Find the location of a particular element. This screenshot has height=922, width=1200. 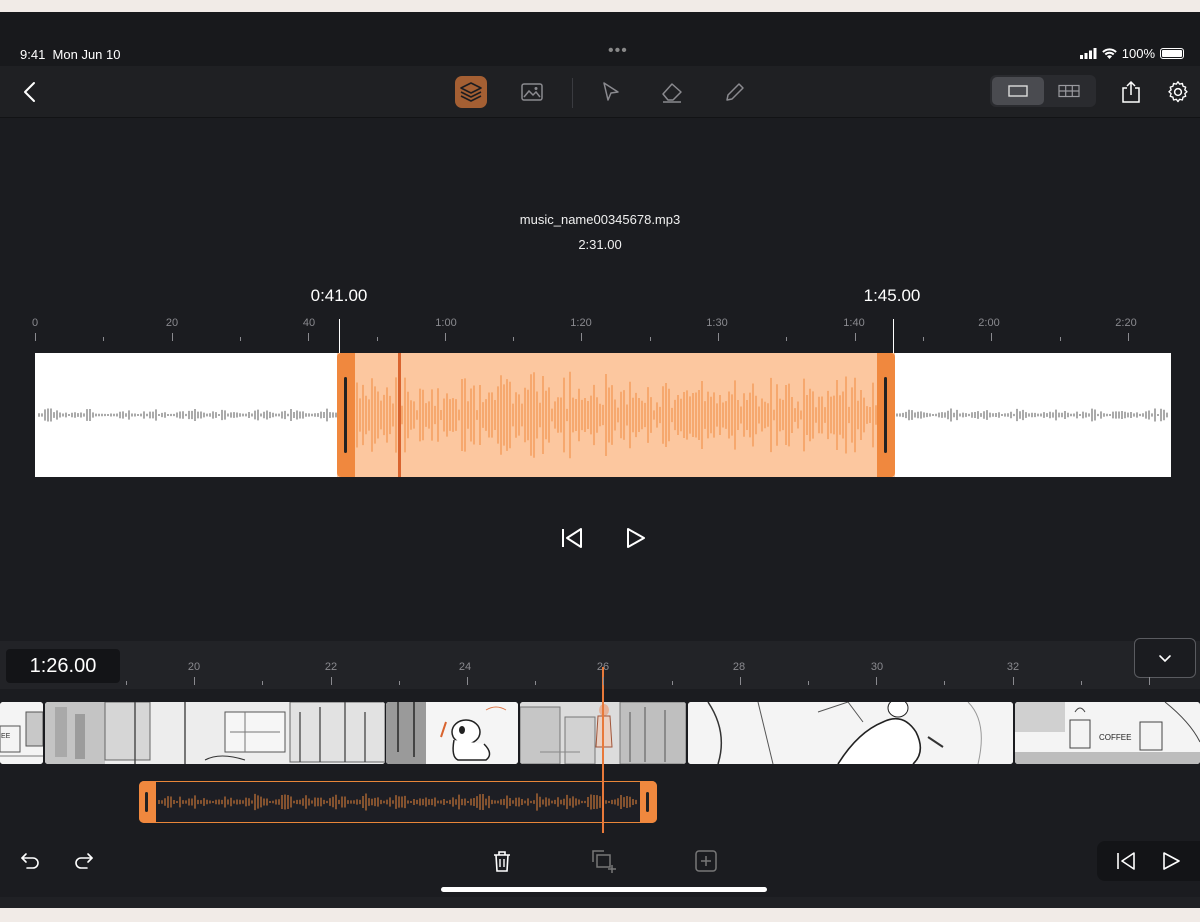

ruler-label: 40 is located at coordinates (309, 323).